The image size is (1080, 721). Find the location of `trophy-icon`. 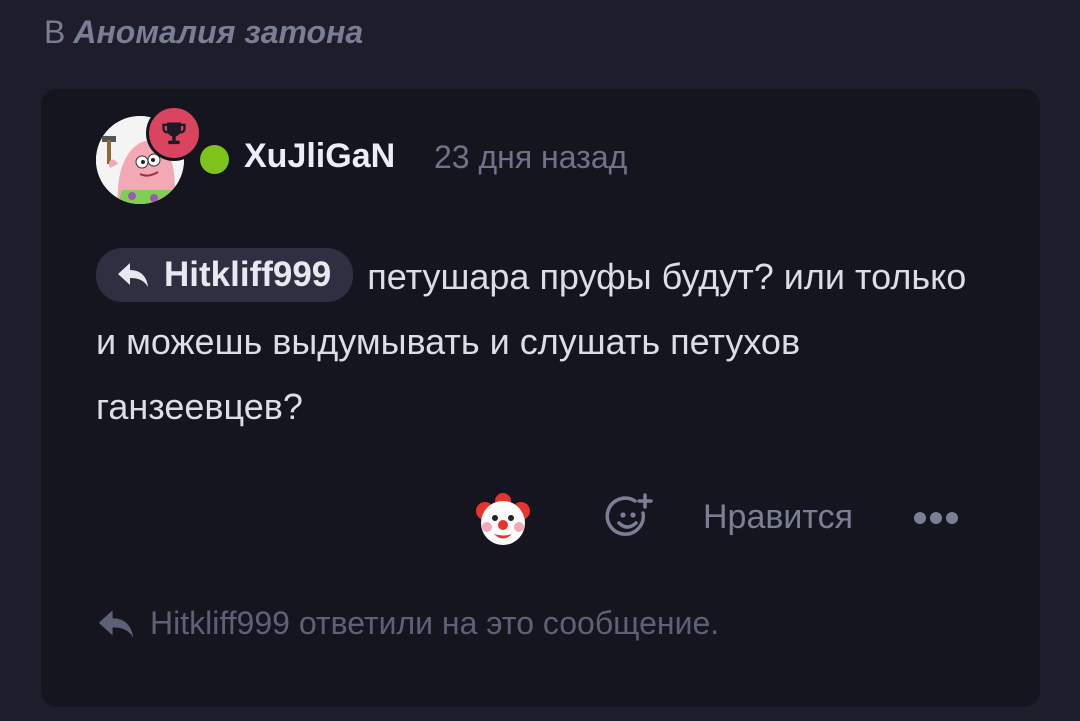

trophy-icon is located at coordinates (174, 133).